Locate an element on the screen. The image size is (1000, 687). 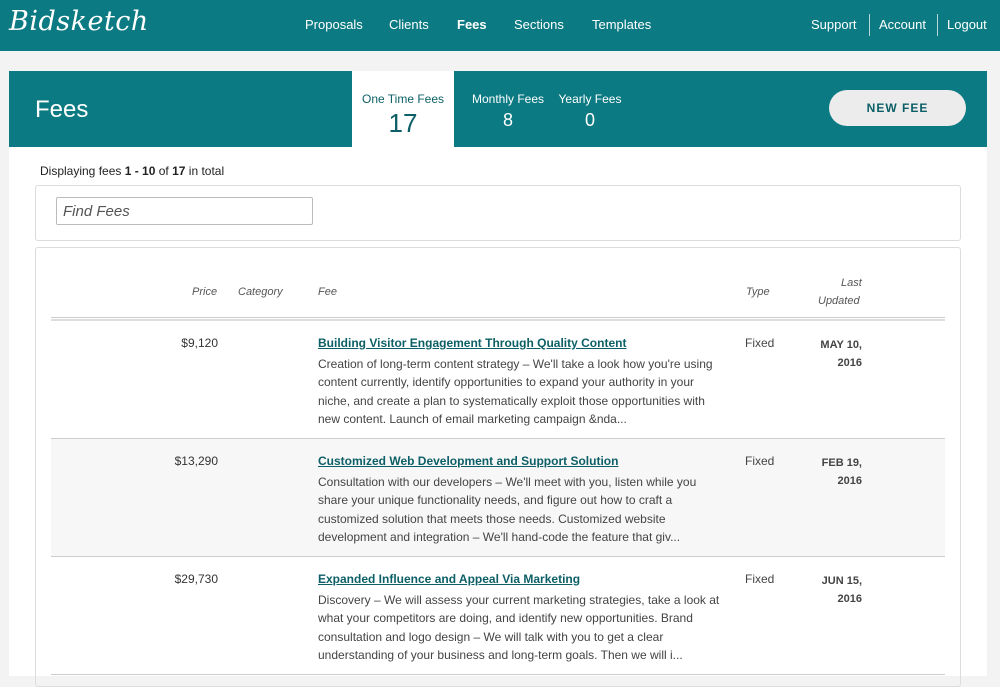
column-header-price: Price is located at coordinates (204, 292).